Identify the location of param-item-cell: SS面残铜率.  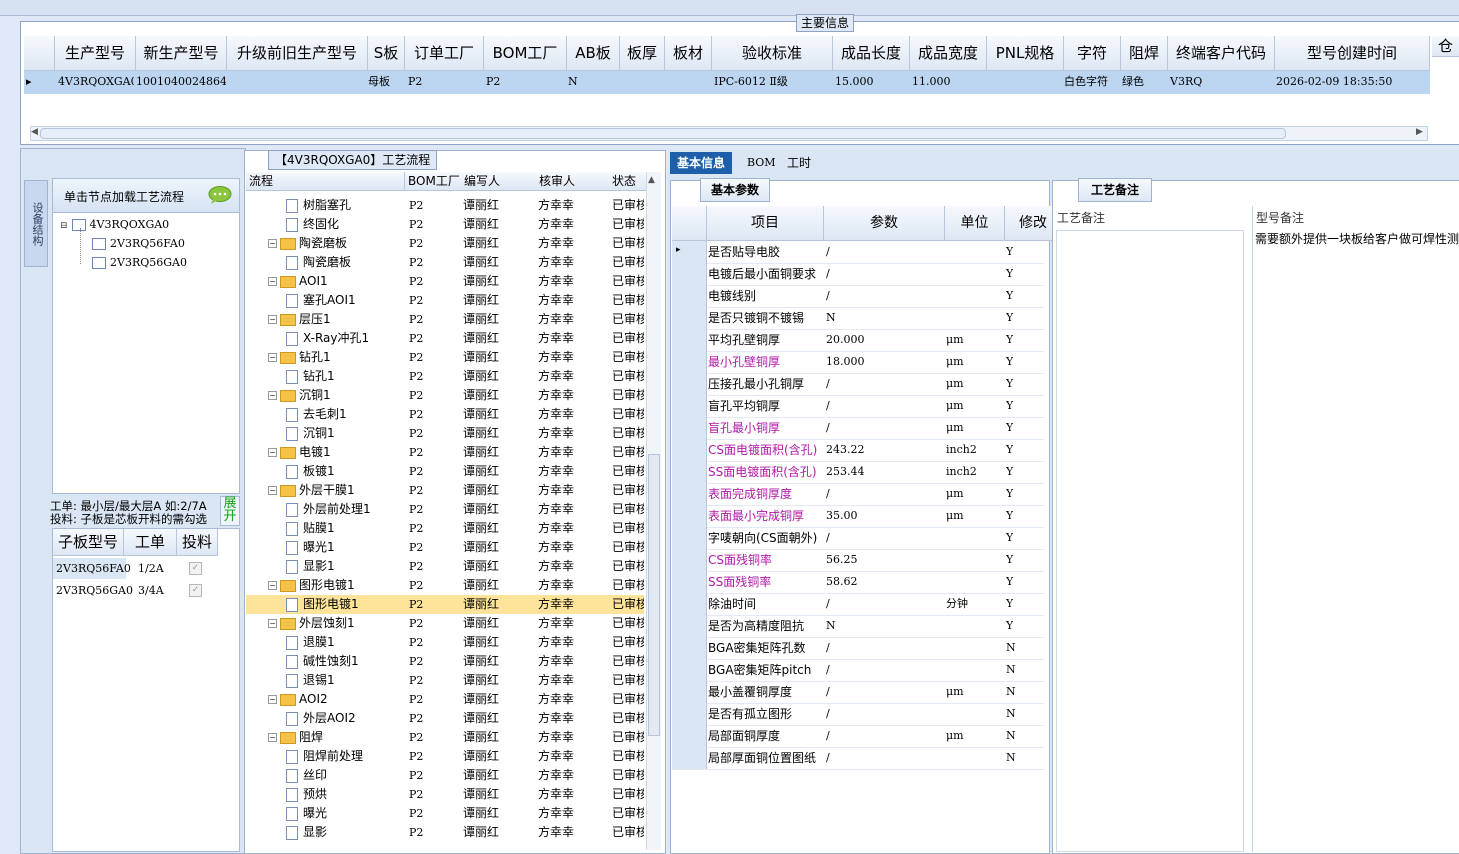
(739, 582).